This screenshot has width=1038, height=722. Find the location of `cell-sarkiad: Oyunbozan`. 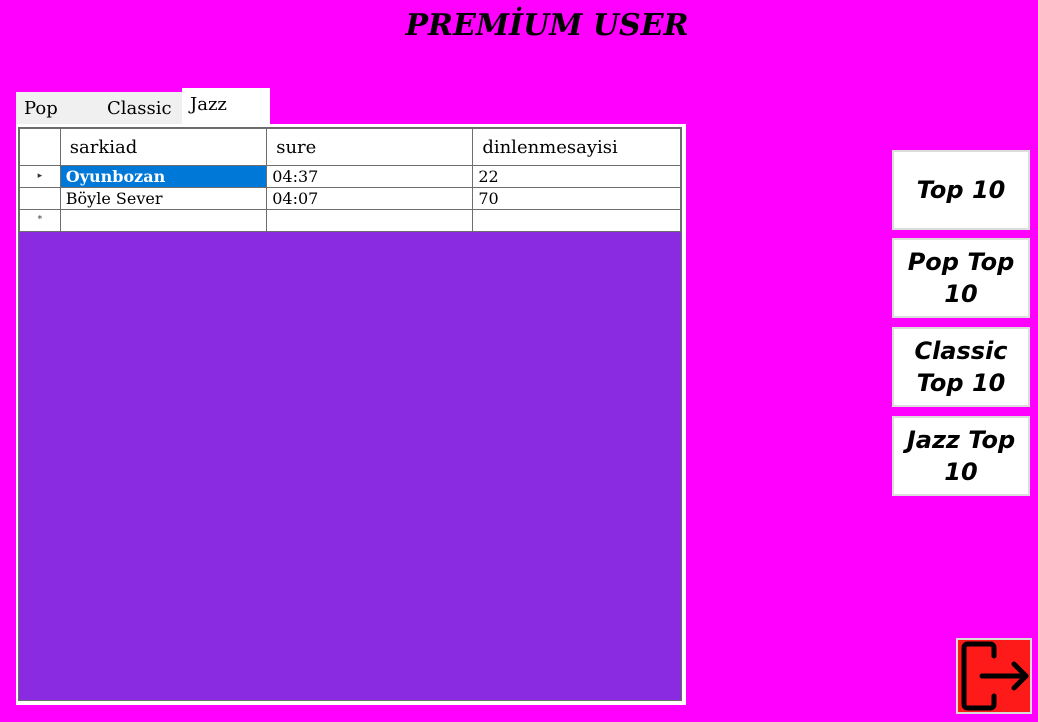

cell-sarkiad: Oyunbozan is located at coordinates (163, 176).